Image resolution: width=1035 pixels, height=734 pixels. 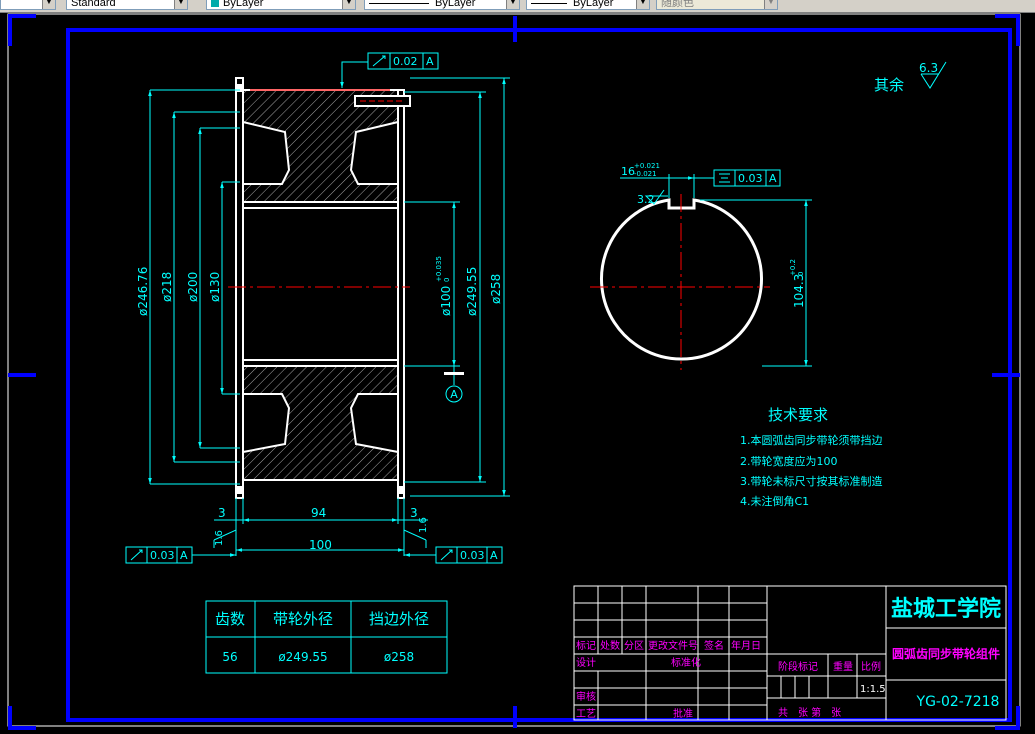 I want to click on top-tol-value: 0.02, so click(x=405, y=61).